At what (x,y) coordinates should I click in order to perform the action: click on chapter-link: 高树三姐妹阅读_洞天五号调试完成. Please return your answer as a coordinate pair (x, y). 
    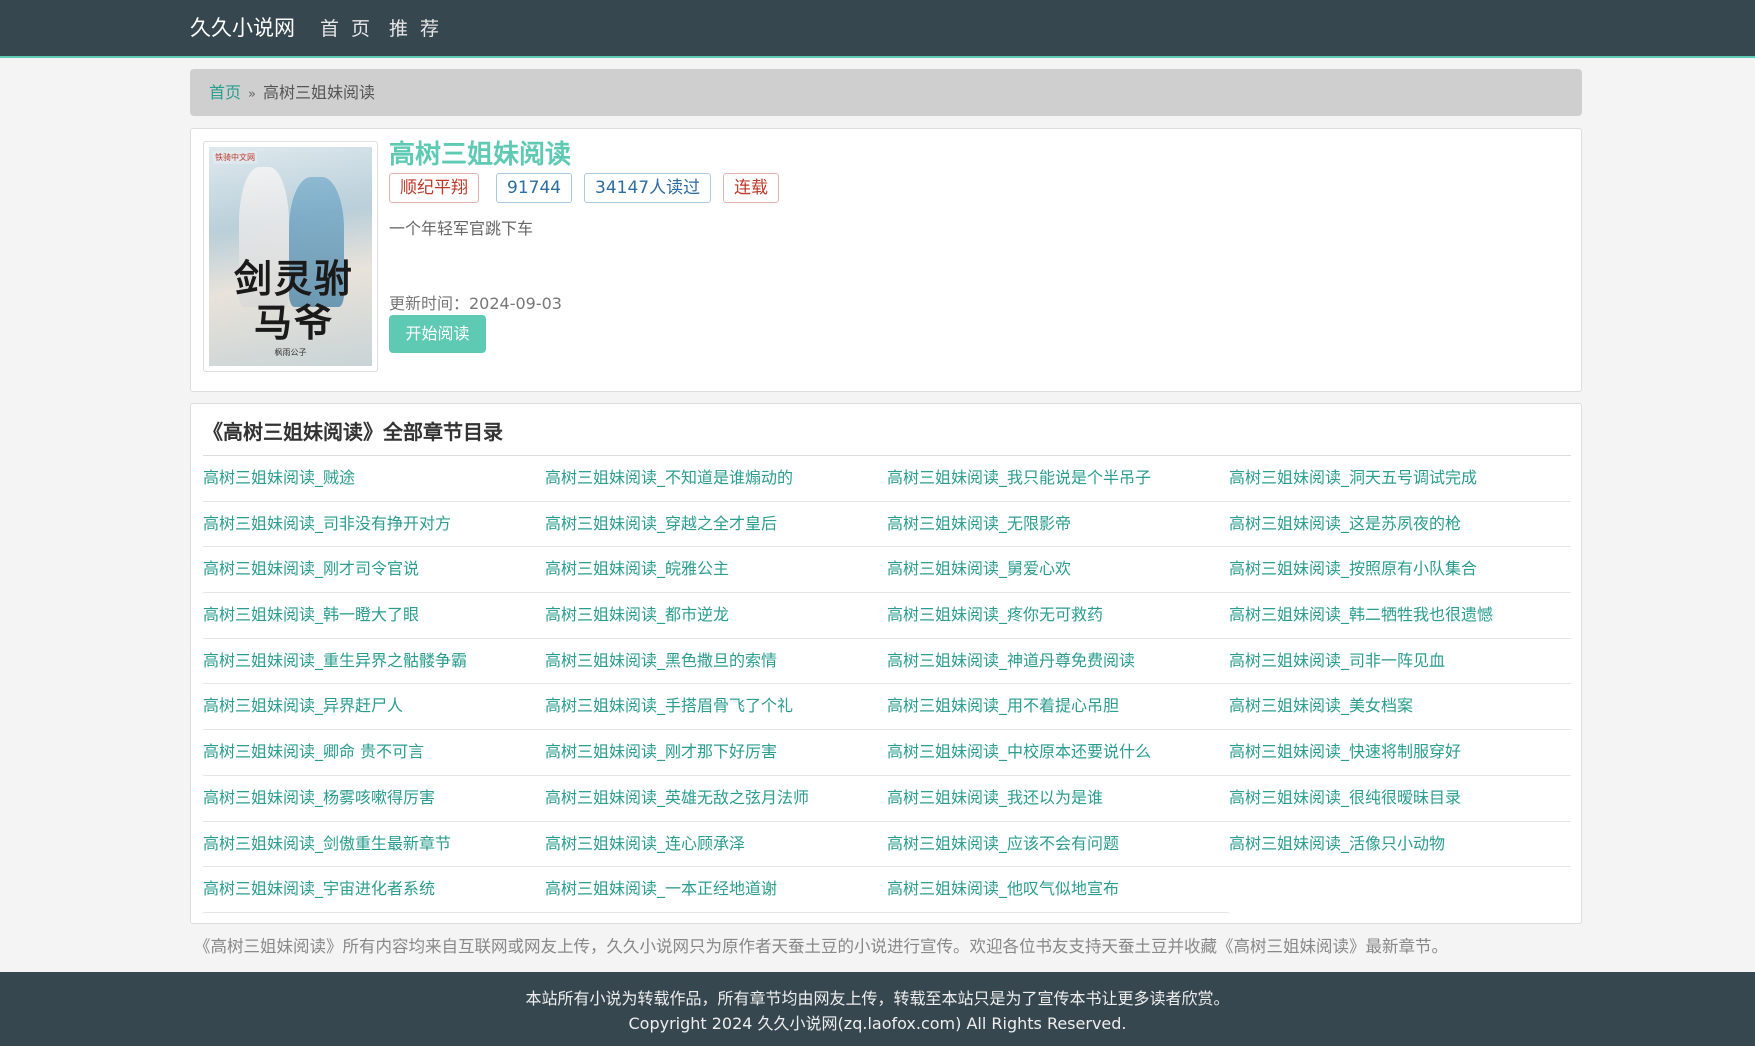
    Looking at the image, I should click on (1400, 479).